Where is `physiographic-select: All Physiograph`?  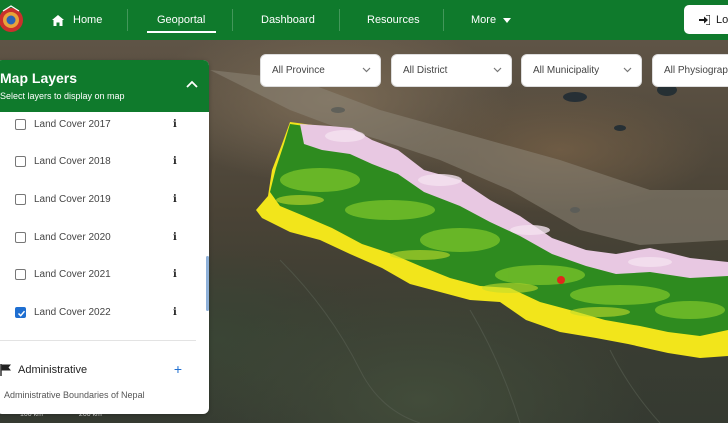 physiographic-select: All Physiograph is located at coordinates (690, 70).